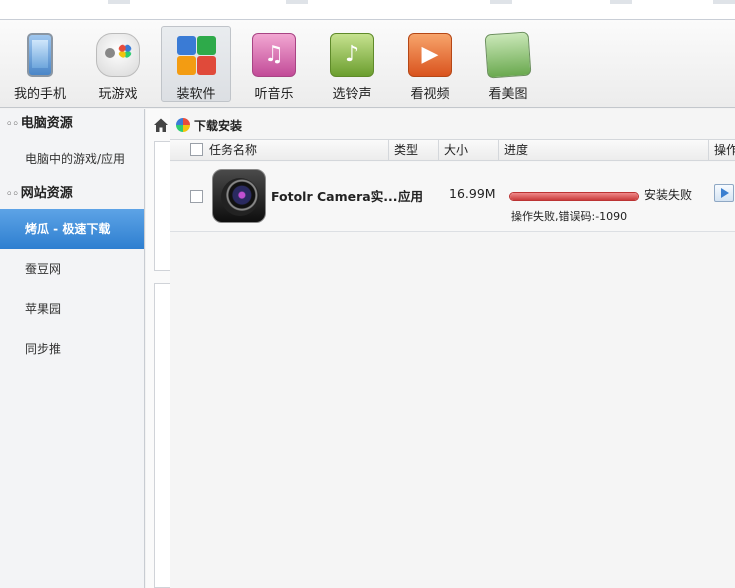 This screenshot has height=588, width=735. Describe the element at coordinates (196, 149) in the screenshot. I see `select-all-checkbox` at that location.